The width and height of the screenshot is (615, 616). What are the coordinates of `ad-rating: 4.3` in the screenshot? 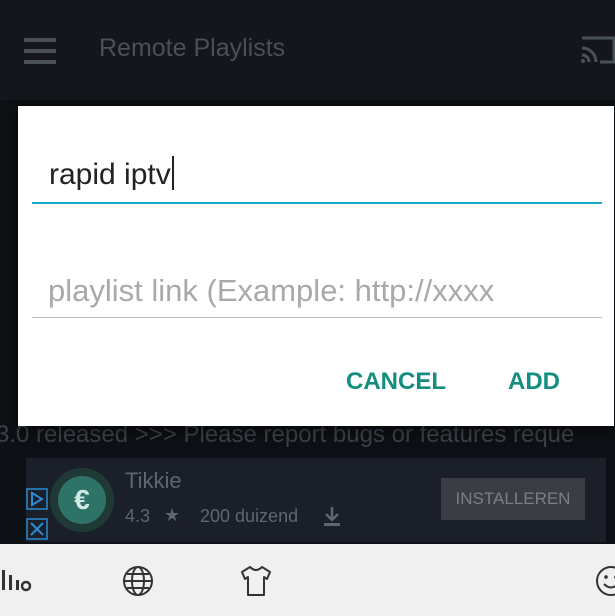 It's located at (138, 516).